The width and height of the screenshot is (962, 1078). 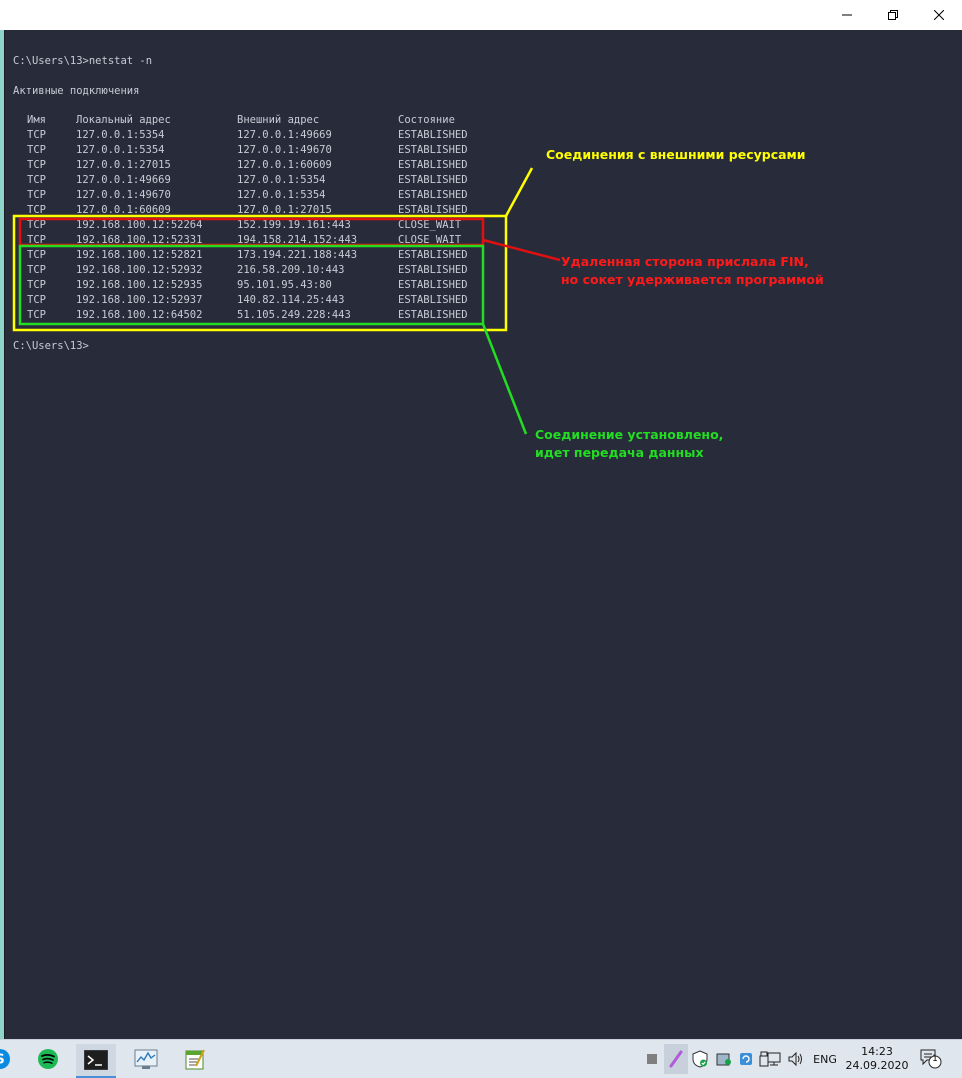 What do you see at coordinates (139, 285) in the screenshot?
I see `cell-local-address: 192.168.100.12:52935` at bounding box center [139, 285].